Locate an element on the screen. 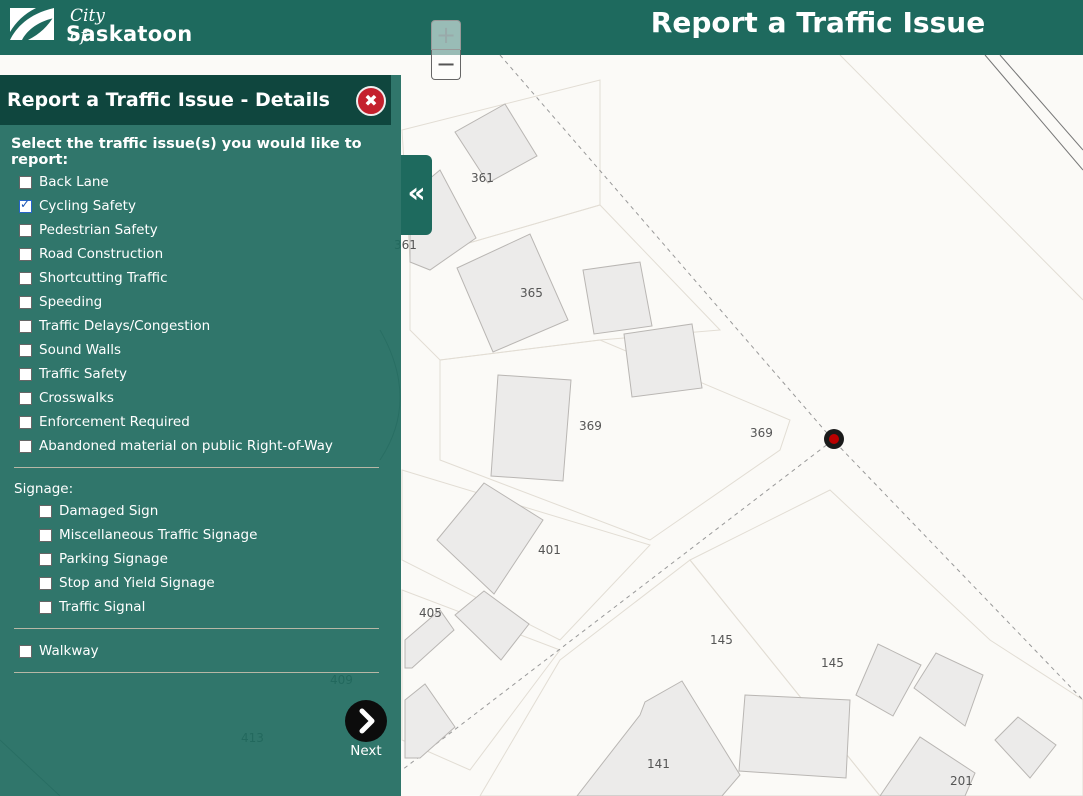 The width and height of the screenshot is (1083, 796). parcel-label: 201 is located at coordinates (961, 781).